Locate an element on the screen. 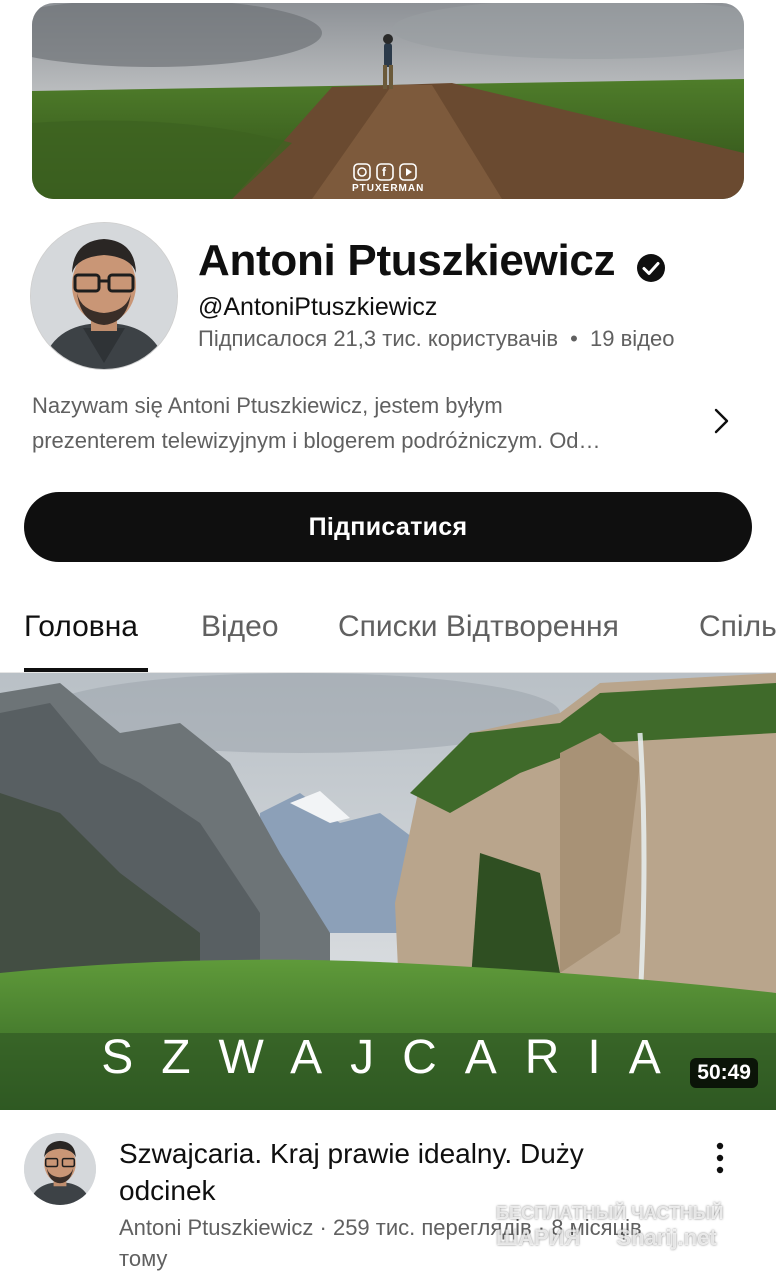 The image size is (776, 1280). watermark-line-2a: ШАРИЯ is located at coordinates (538, 1237).